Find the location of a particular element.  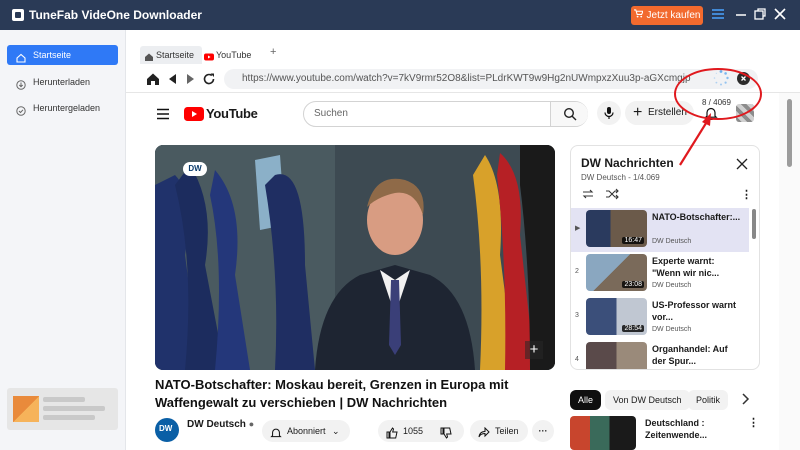

playlist-title: DW Nachrichten is located at coordinates (627, 163).